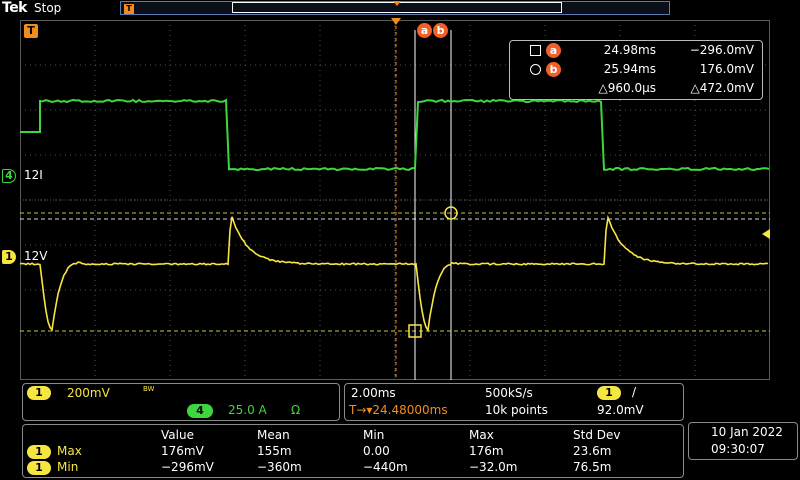 This screenshot has height=480, width=800. What do you see at coordinates (39, 468) in the screenshot?
I see `row-min-channel-badge: 1` at bounding box center [39, 468].